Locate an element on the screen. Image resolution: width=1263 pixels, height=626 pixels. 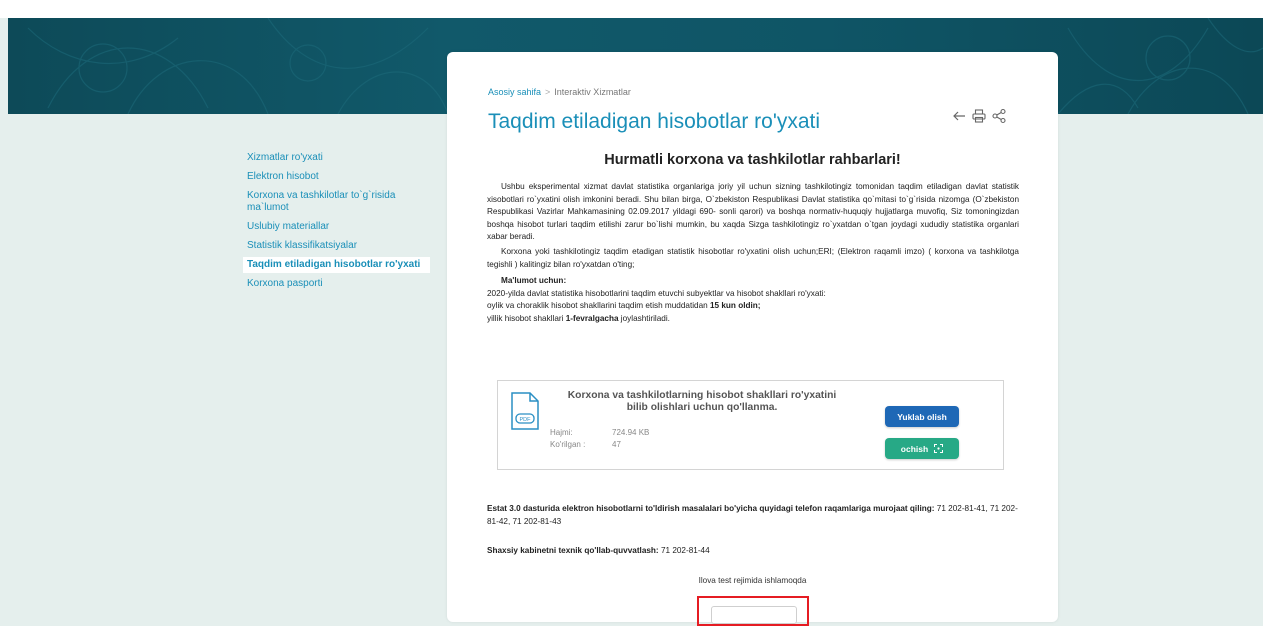
share-icon is located at coordinates (999, 116).